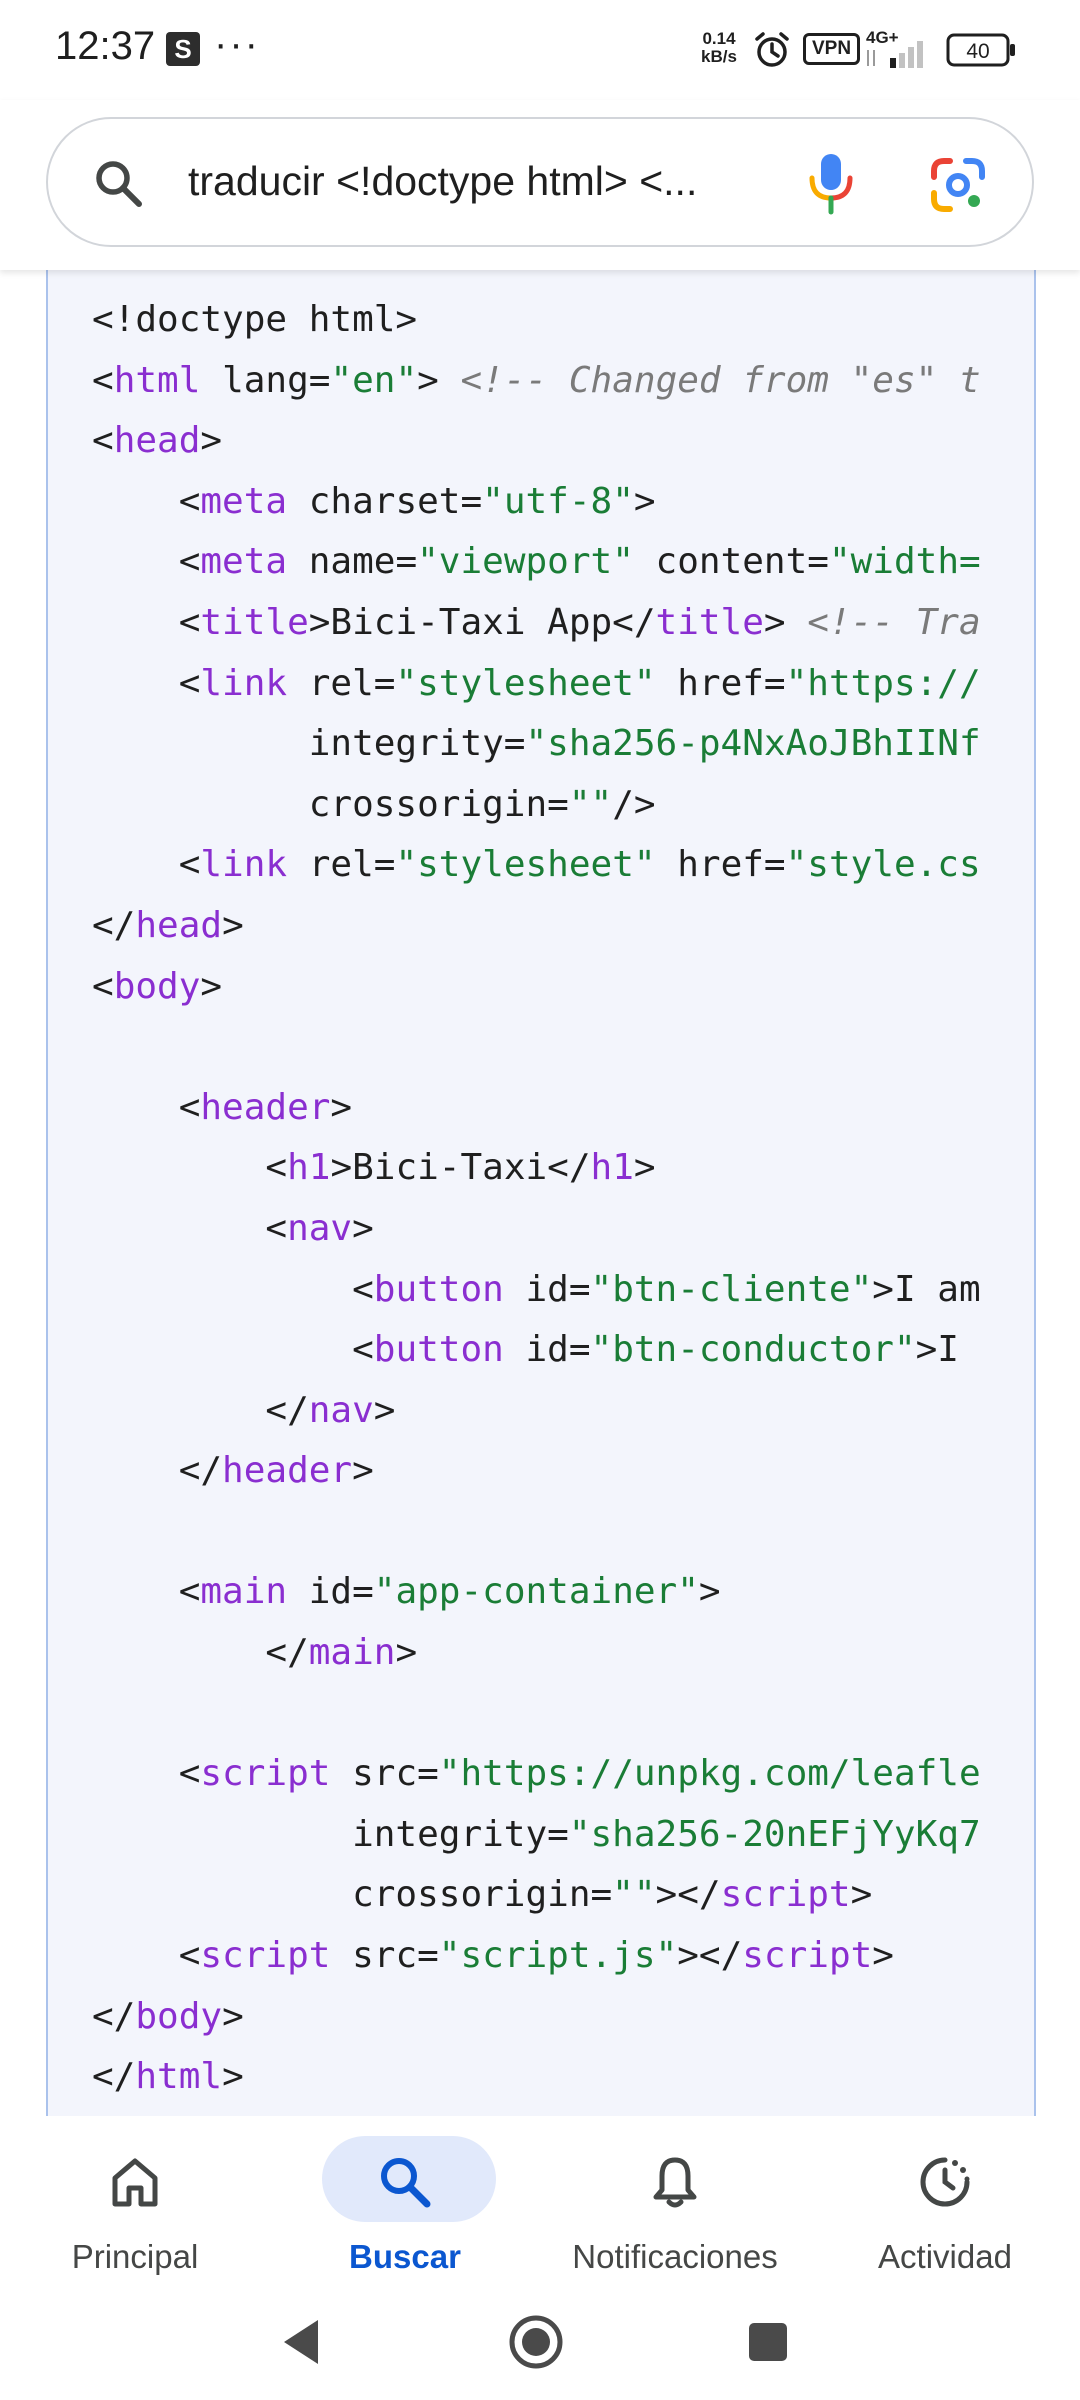  Describe the element at coordinates (945, 2256) in the screenshot. I see `nav-label-actividad: Actividad` at that location.